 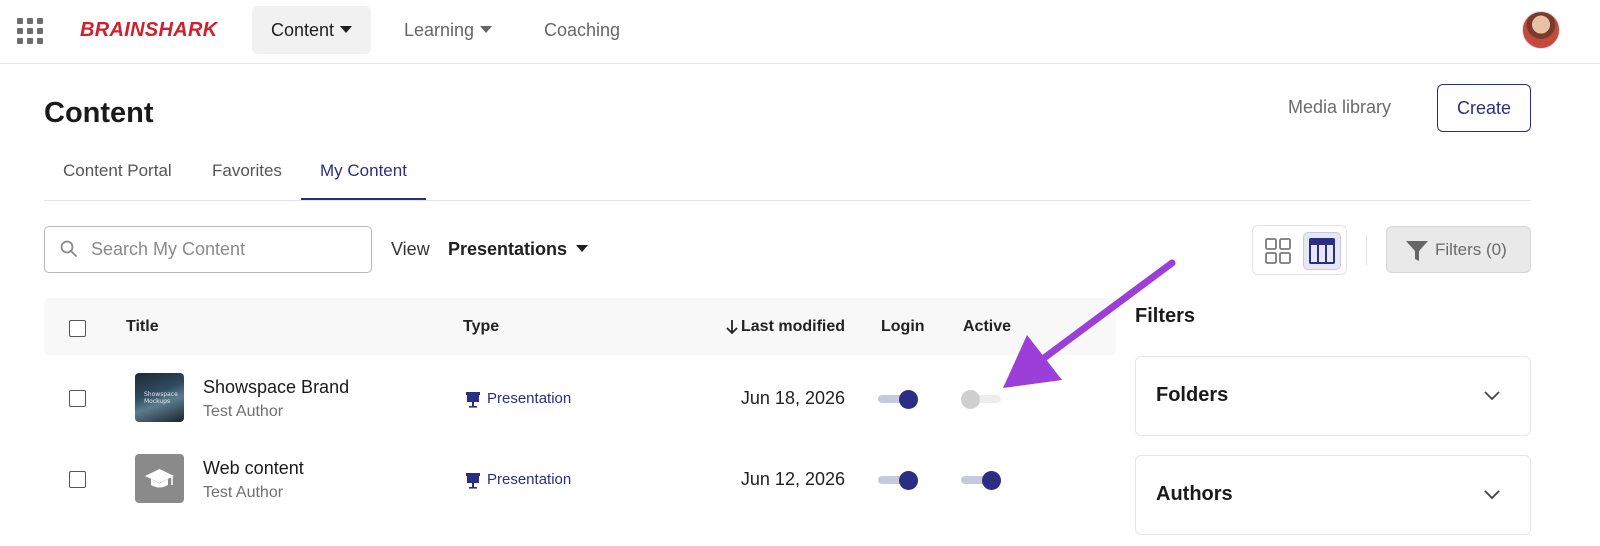 What do you see at coordinates (580, 326) in the screenshot?
I see `table-header: Title Type Last modified Login Active` at bounding box center [580, 326].